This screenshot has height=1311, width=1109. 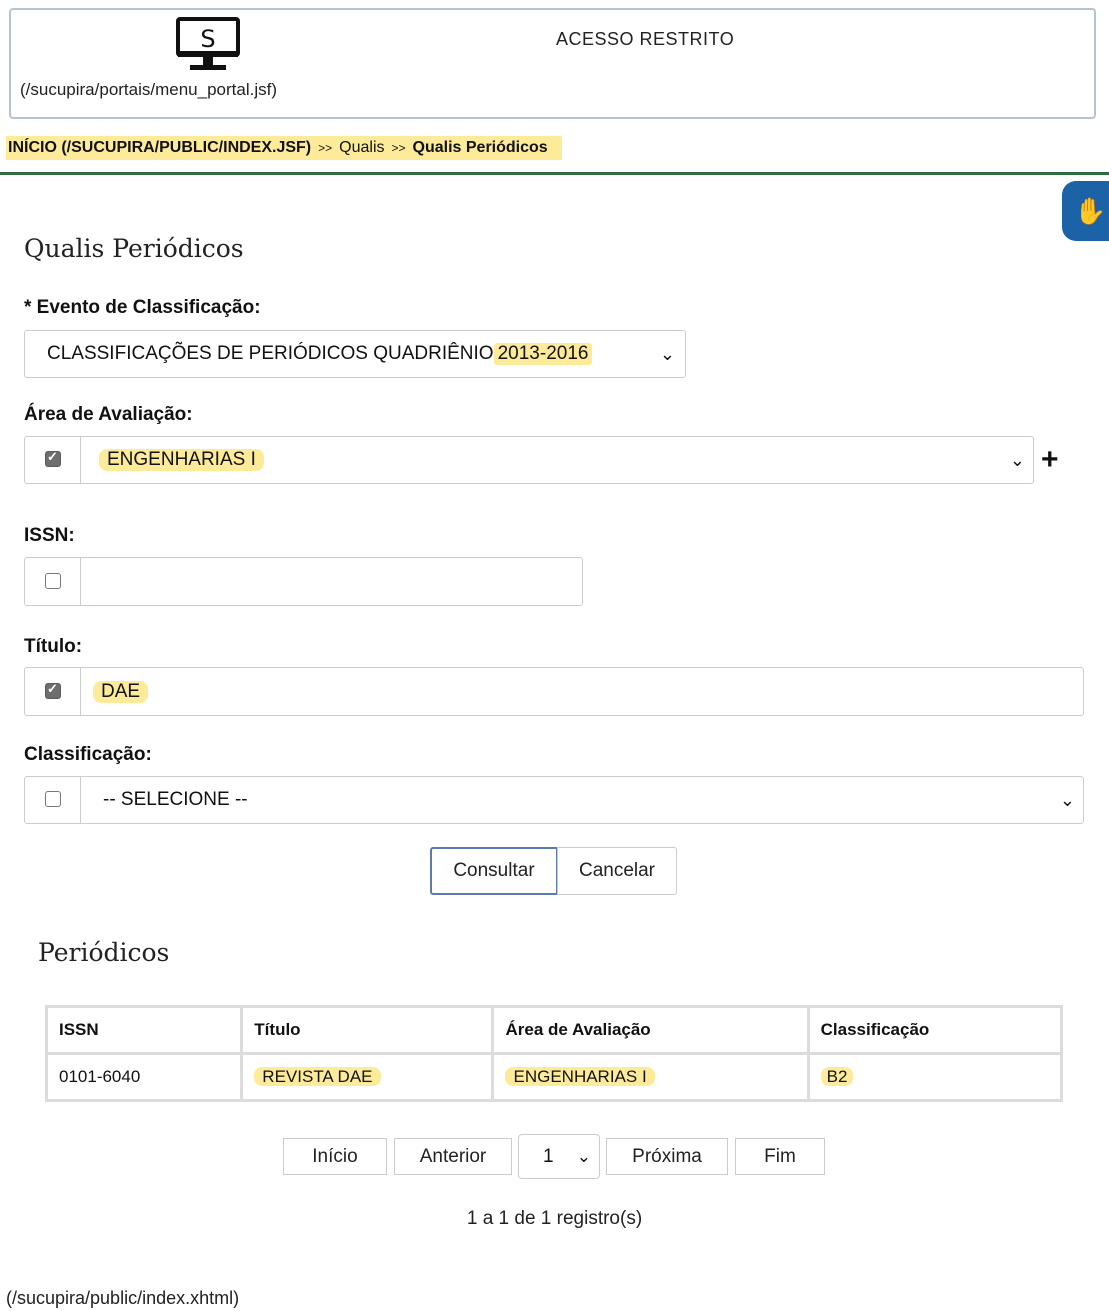 I want to click on issn-label: ISSN:, so click(x=49, y=535).